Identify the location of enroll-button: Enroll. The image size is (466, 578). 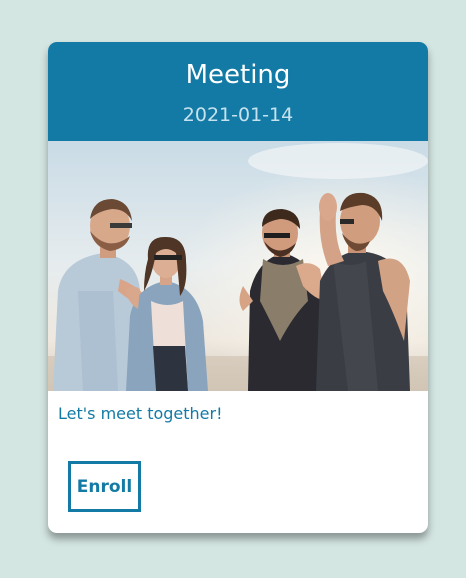
(104, 486).